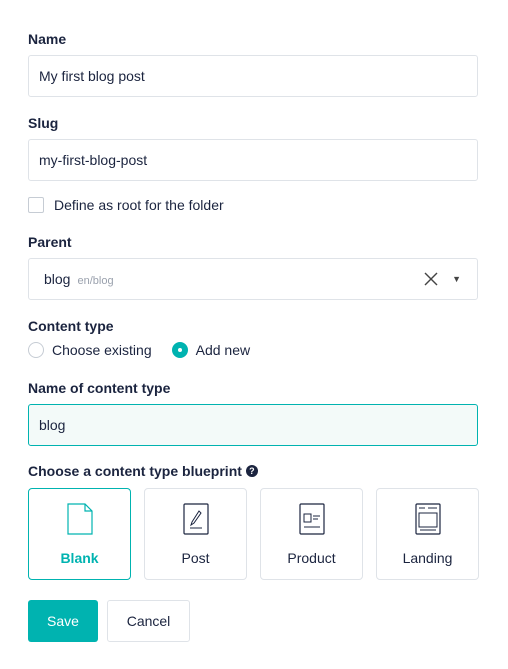  Describe the element at coordinates (135, 471) in the screenshot. I see `blueprint-label-text: Choose a content type blueprint` at that location.